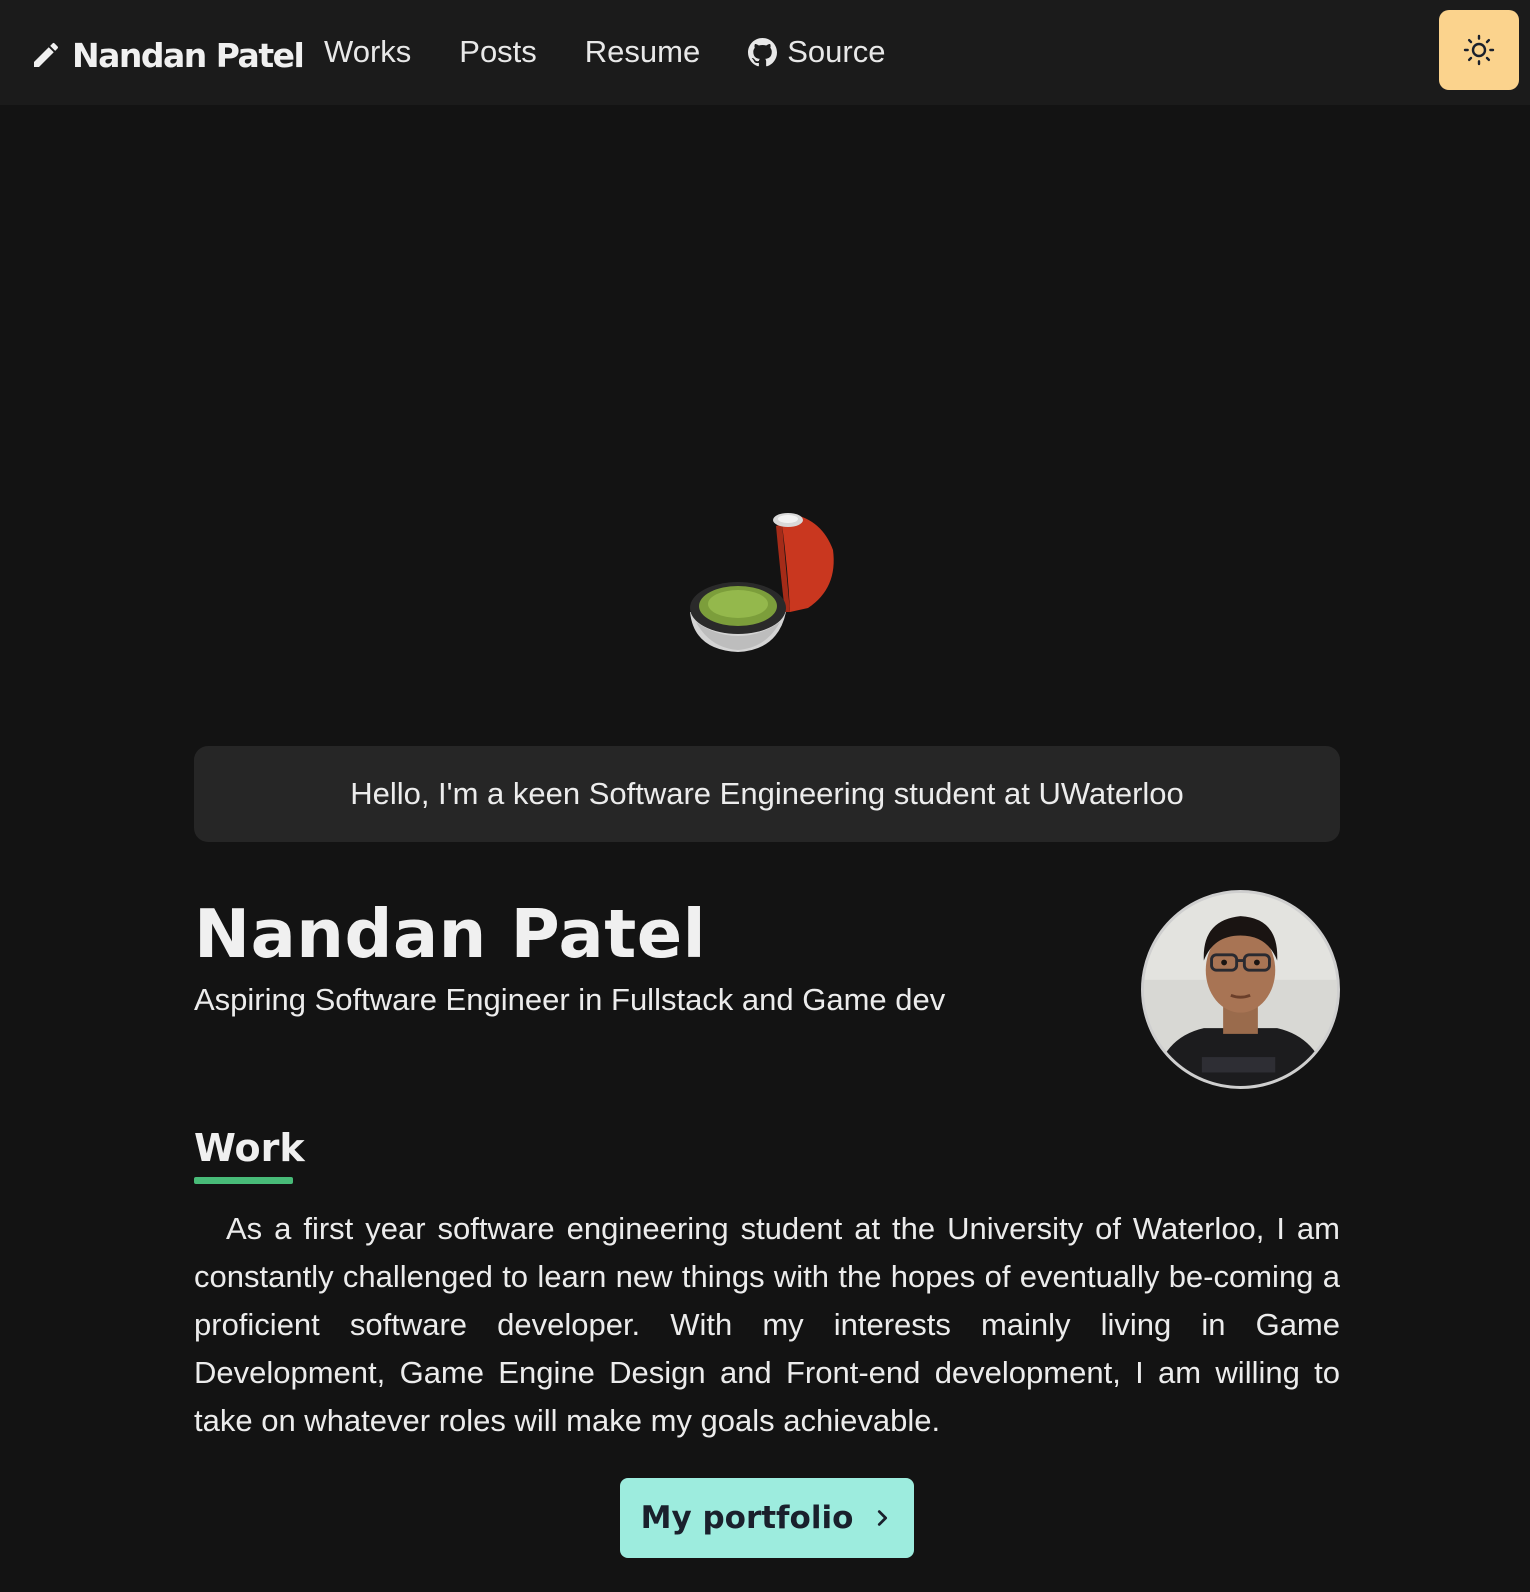 The height and width of the screenshot is (1592, 1530). Describe the element at coordinates (188, 55) in the screenshot. I see `logo-text: Nandan Patel` at that location.